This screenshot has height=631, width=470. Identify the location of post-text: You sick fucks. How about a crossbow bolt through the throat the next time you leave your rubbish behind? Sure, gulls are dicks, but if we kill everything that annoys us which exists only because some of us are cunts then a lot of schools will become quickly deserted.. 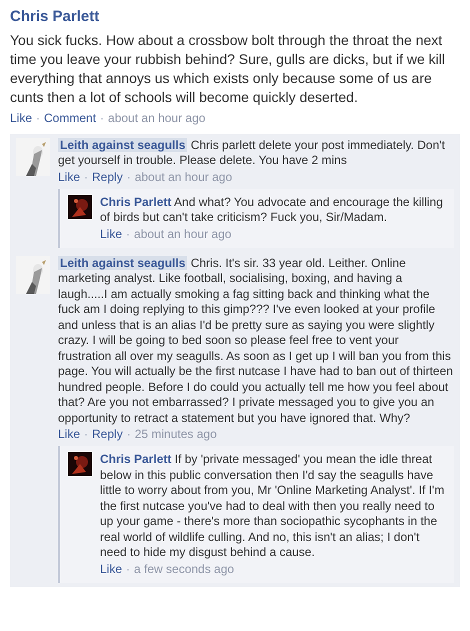
(228, 68).